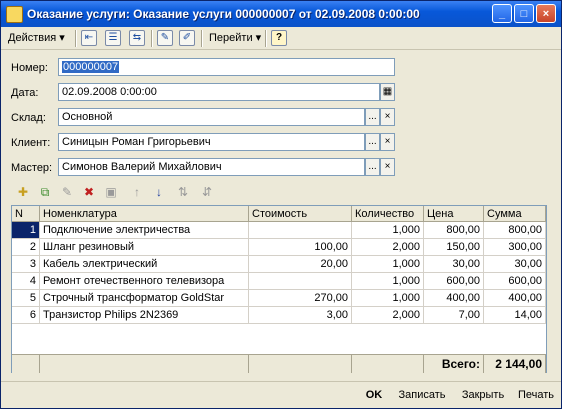 The image size is (562, 409). What do you see at coordinates (26, 214) in the screenshot?
I see `column-header-n: N` at bounding box center [26, 214].